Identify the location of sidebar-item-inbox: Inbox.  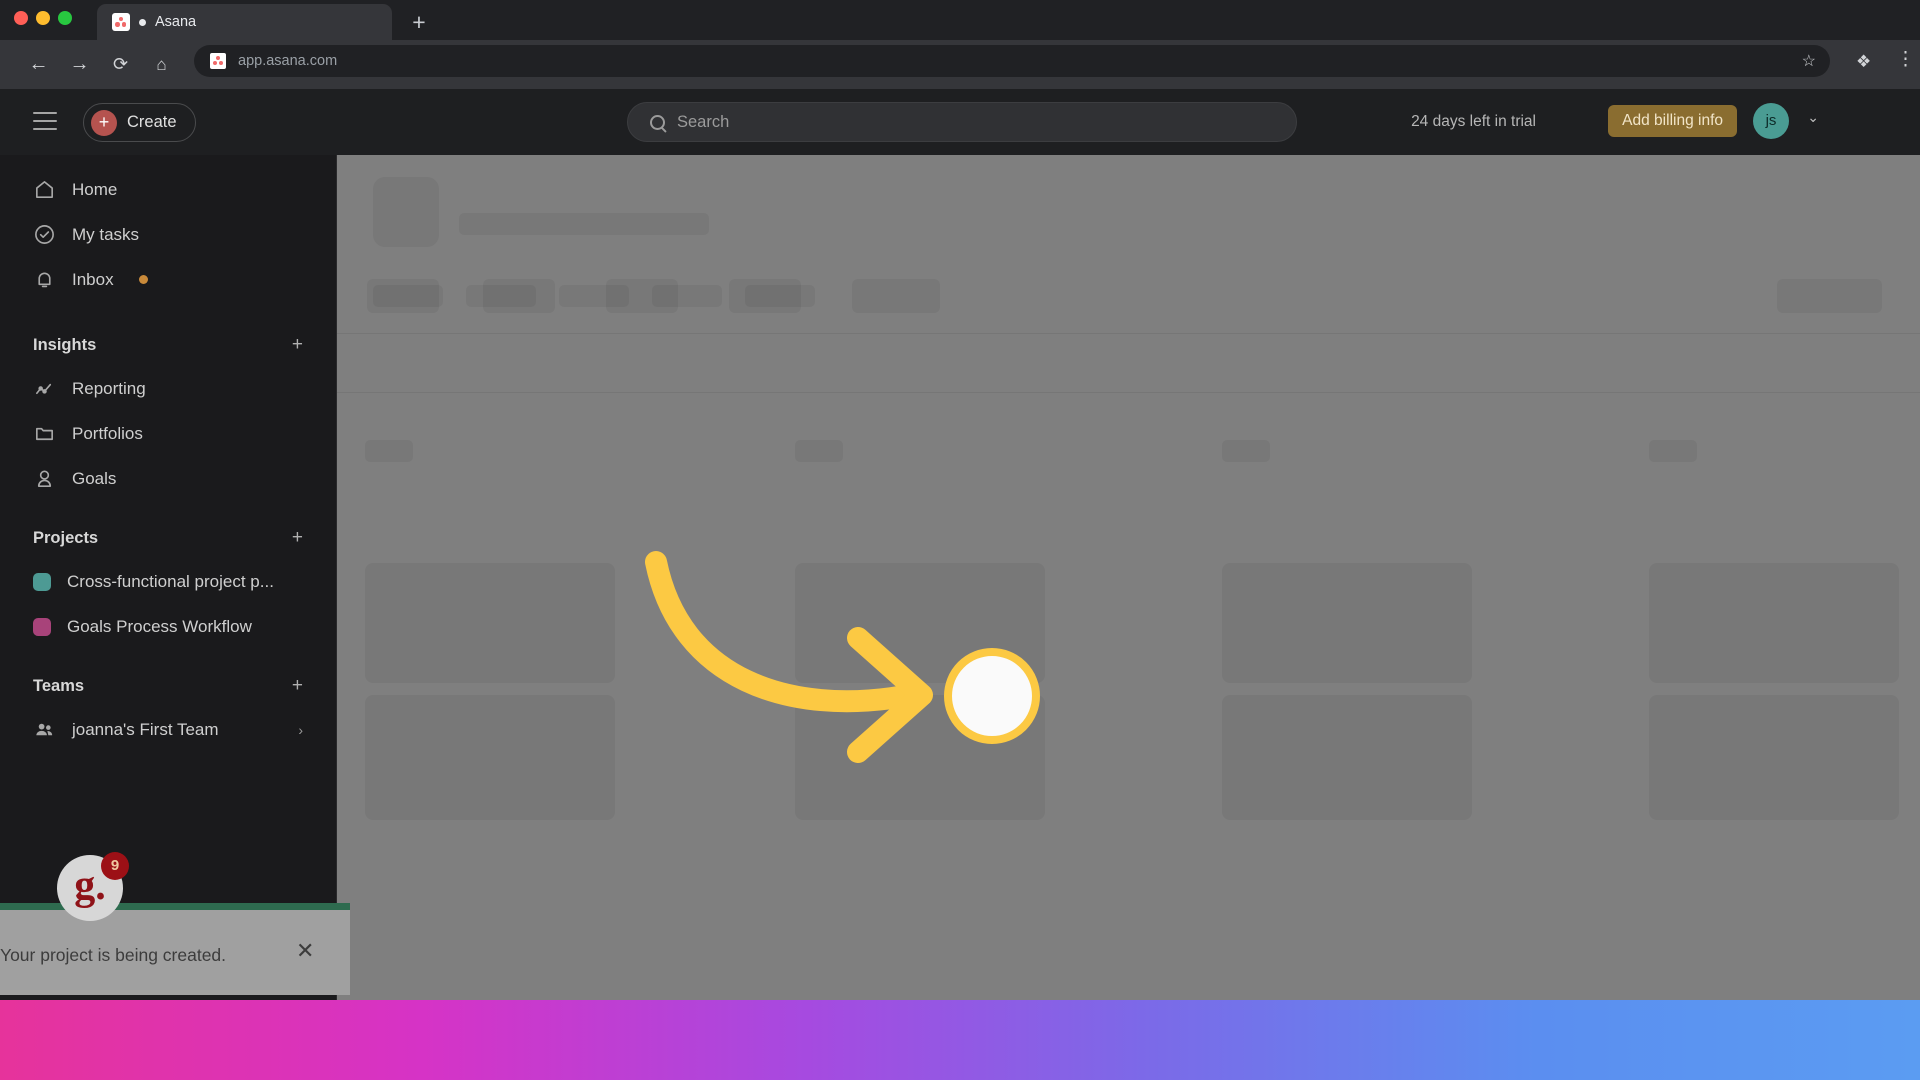
(168, 279).